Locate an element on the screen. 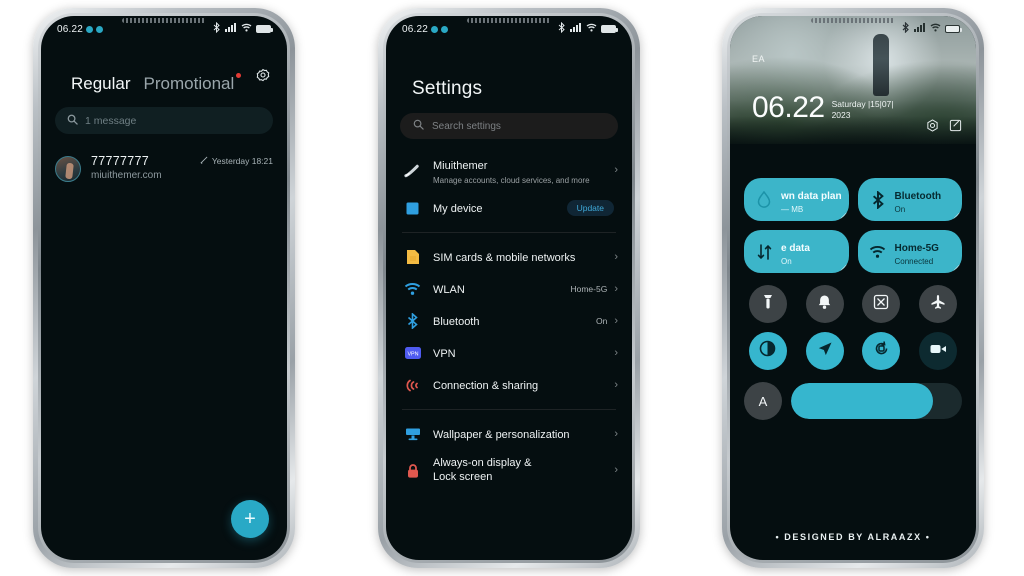 Image resolution: width=1024 pixels, height=576 pixels. toggle-ringer is located at coordinates (824, 304).